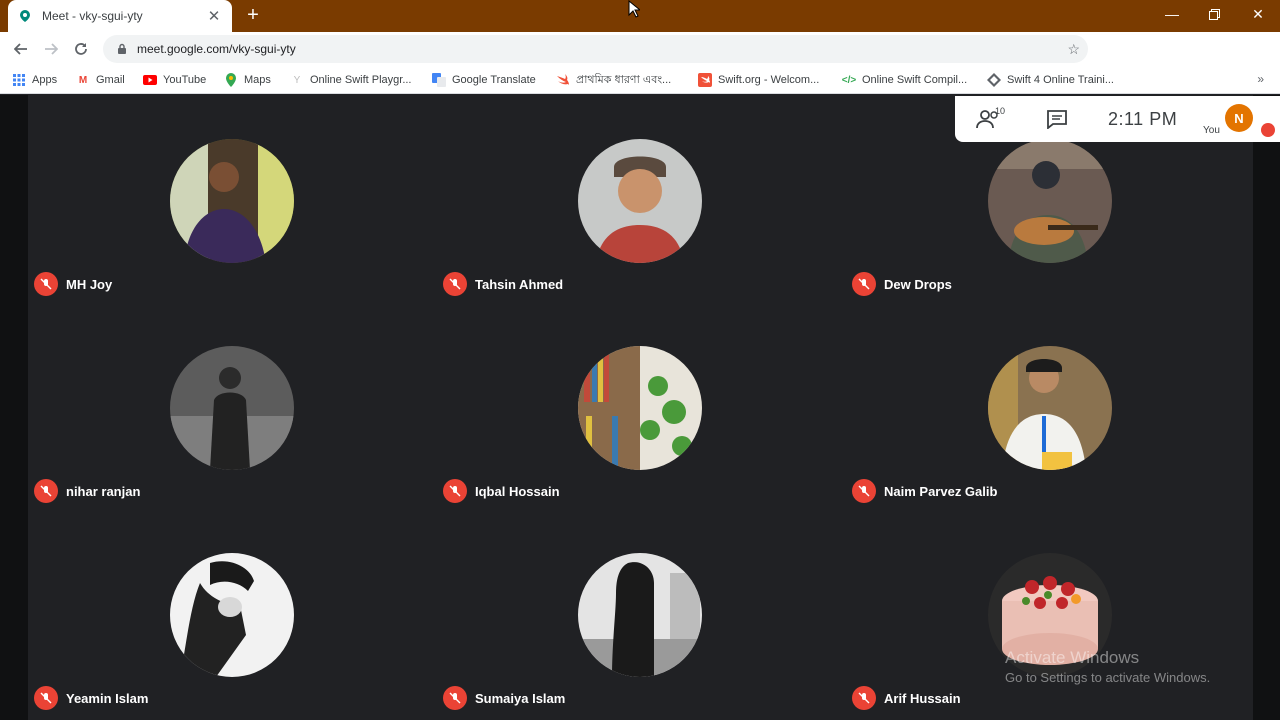 This screenshot has height=720, width=1280. Describe the element at coordinates (185, 80) in the screenshot. I see `bookmark-label: YouTube` at that location.